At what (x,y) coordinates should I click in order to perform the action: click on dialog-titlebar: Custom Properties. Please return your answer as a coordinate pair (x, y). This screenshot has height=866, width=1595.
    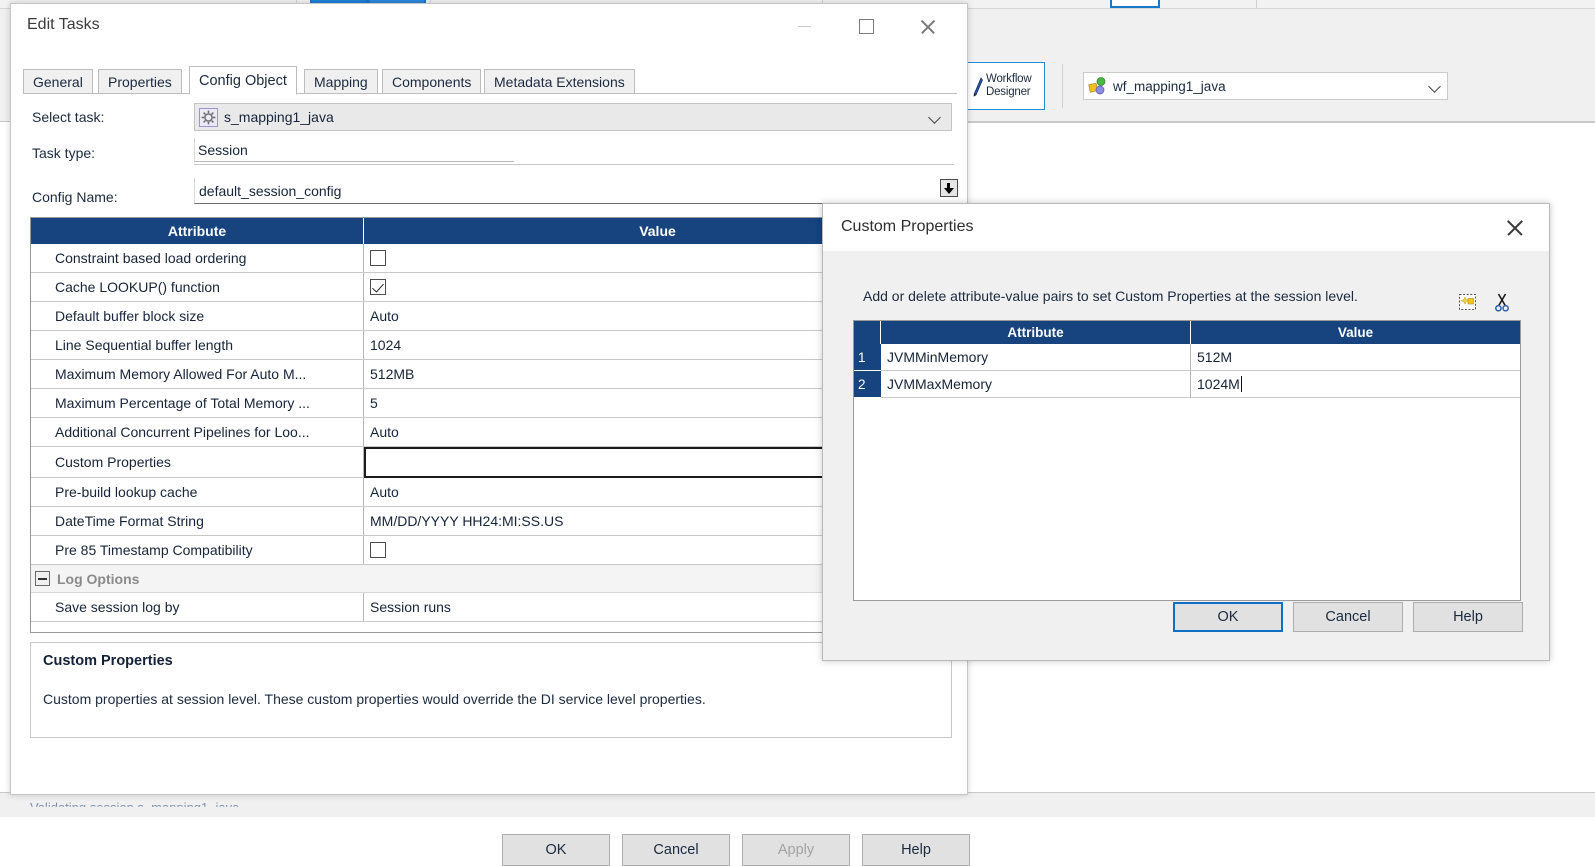
    Looking at the image, I should click on (1186, 227).